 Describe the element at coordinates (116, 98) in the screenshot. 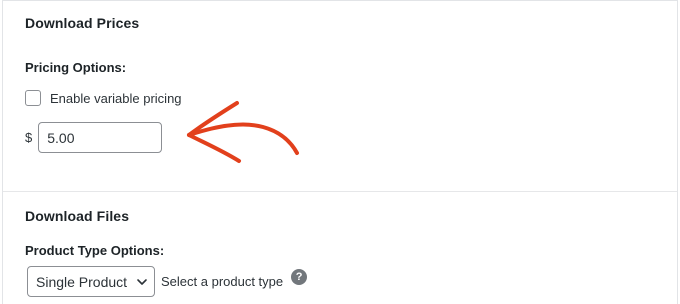

I see `variable-pricing-label: Enable variable pricing` at that location.